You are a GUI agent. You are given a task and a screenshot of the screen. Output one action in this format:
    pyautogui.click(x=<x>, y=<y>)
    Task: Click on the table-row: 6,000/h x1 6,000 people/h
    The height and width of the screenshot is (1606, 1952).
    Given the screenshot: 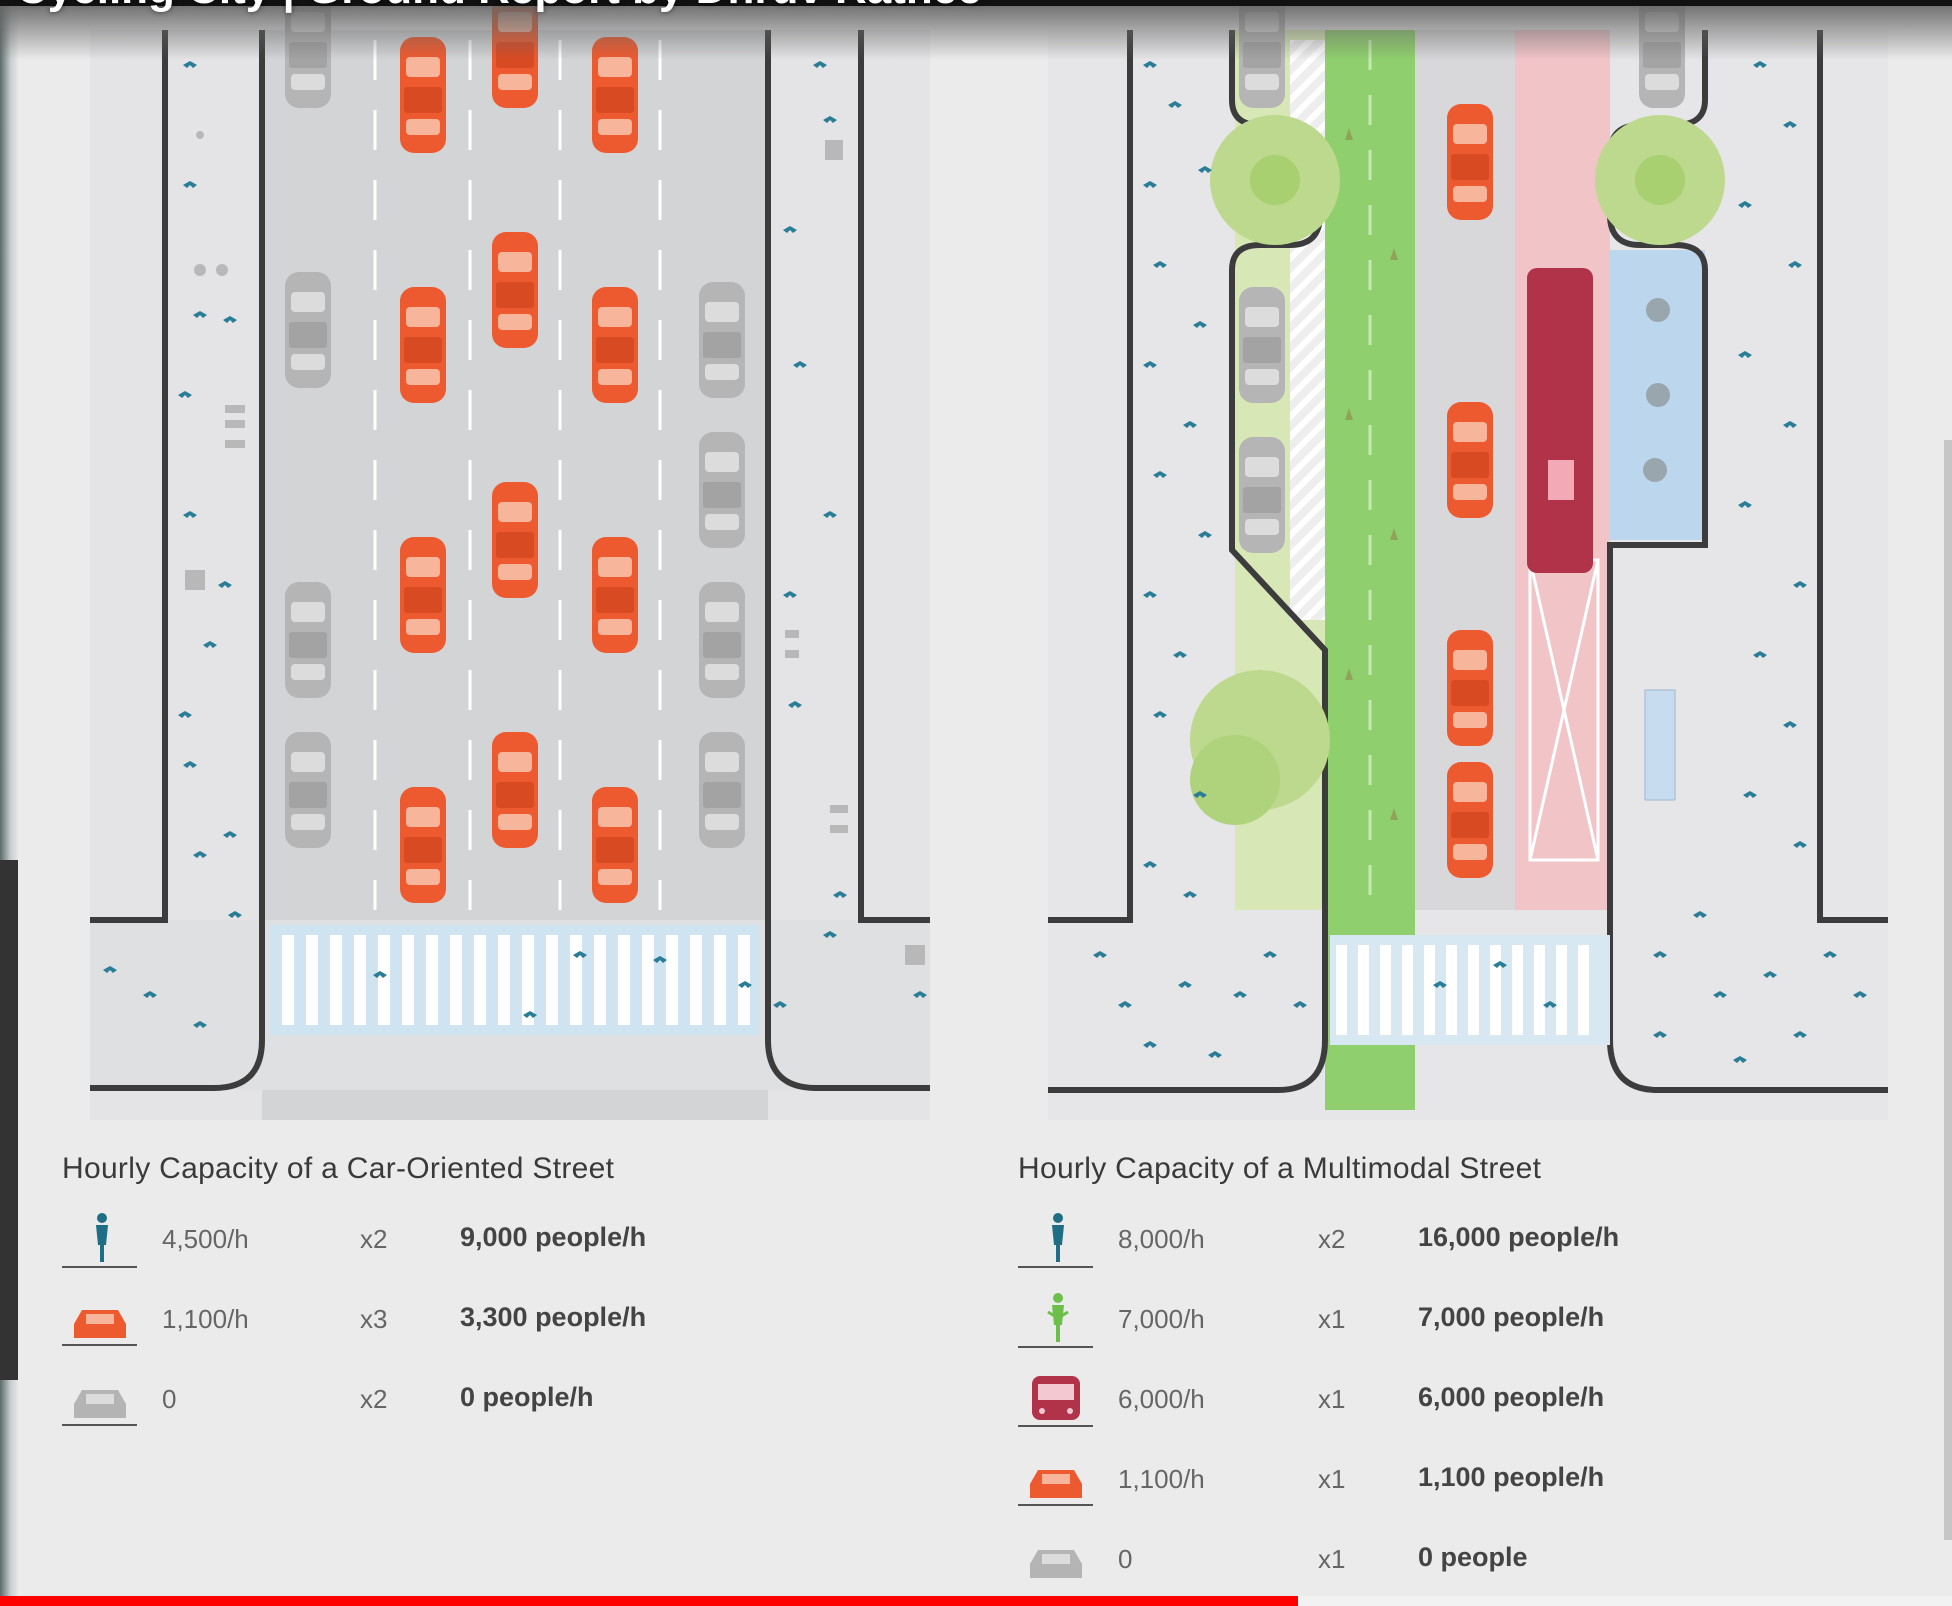 What is the action you would take?
    pyautogui.click(x=1418, y=1400)
    